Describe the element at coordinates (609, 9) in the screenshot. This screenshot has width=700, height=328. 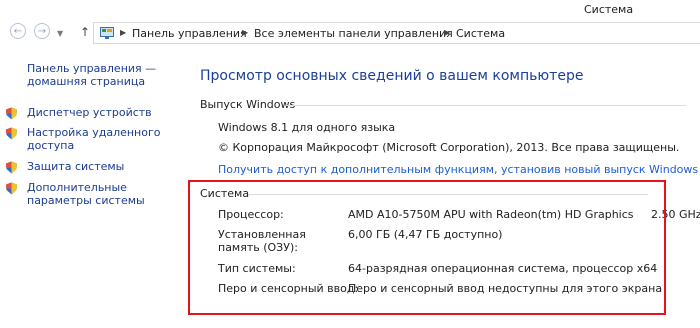
I see `window-title: Система` at that location.